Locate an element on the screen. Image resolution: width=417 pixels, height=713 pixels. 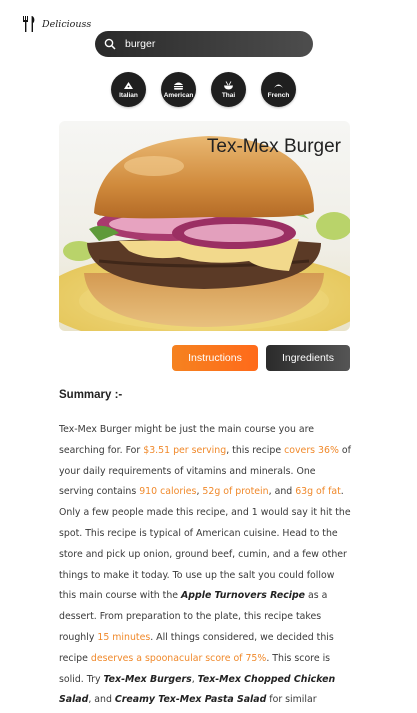
ingredients-button: Ingredients is located at coordinates (308, 358).